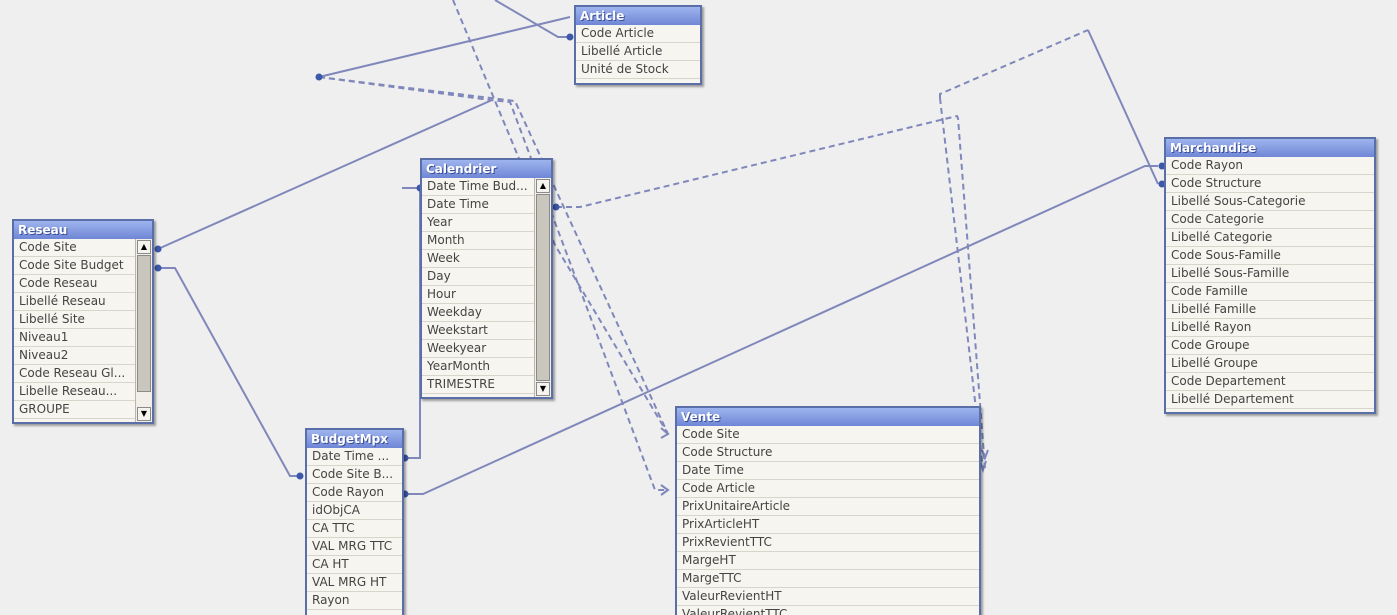  What do you see at coordinates (354, 565) in the screenshot?
I see `field-row: CA HT` at bounding box center [354, 565].